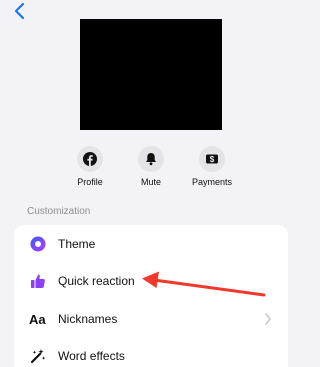 This screenshot has width=320, height=367. What do you see at coordinates (88, 318) in the screenshot?
I see `nicknames-label: Nicknames` at bounding box center [88, 318].